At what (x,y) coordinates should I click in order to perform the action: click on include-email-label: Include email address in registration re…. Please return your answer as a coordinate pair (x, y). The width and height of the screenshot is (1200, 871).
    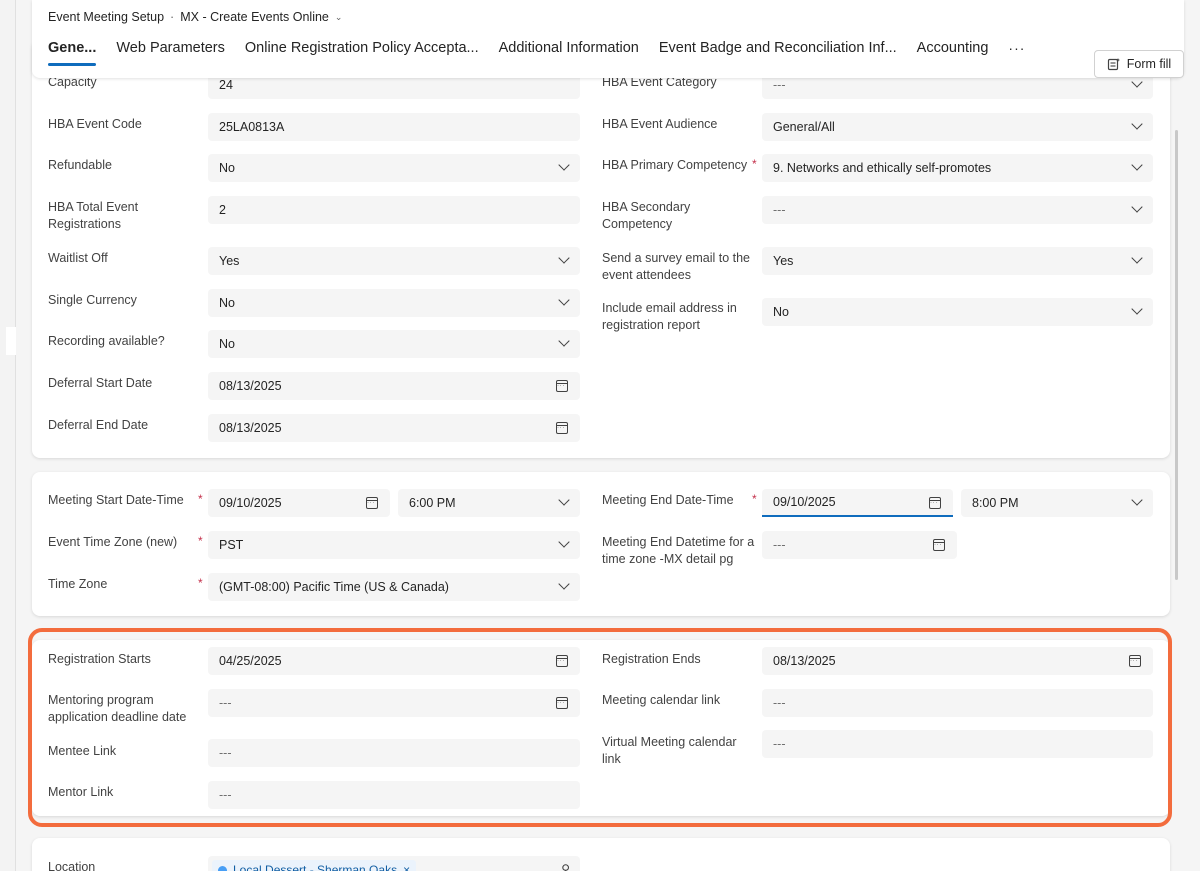
    Looking at the image, I should click on (669, 316).